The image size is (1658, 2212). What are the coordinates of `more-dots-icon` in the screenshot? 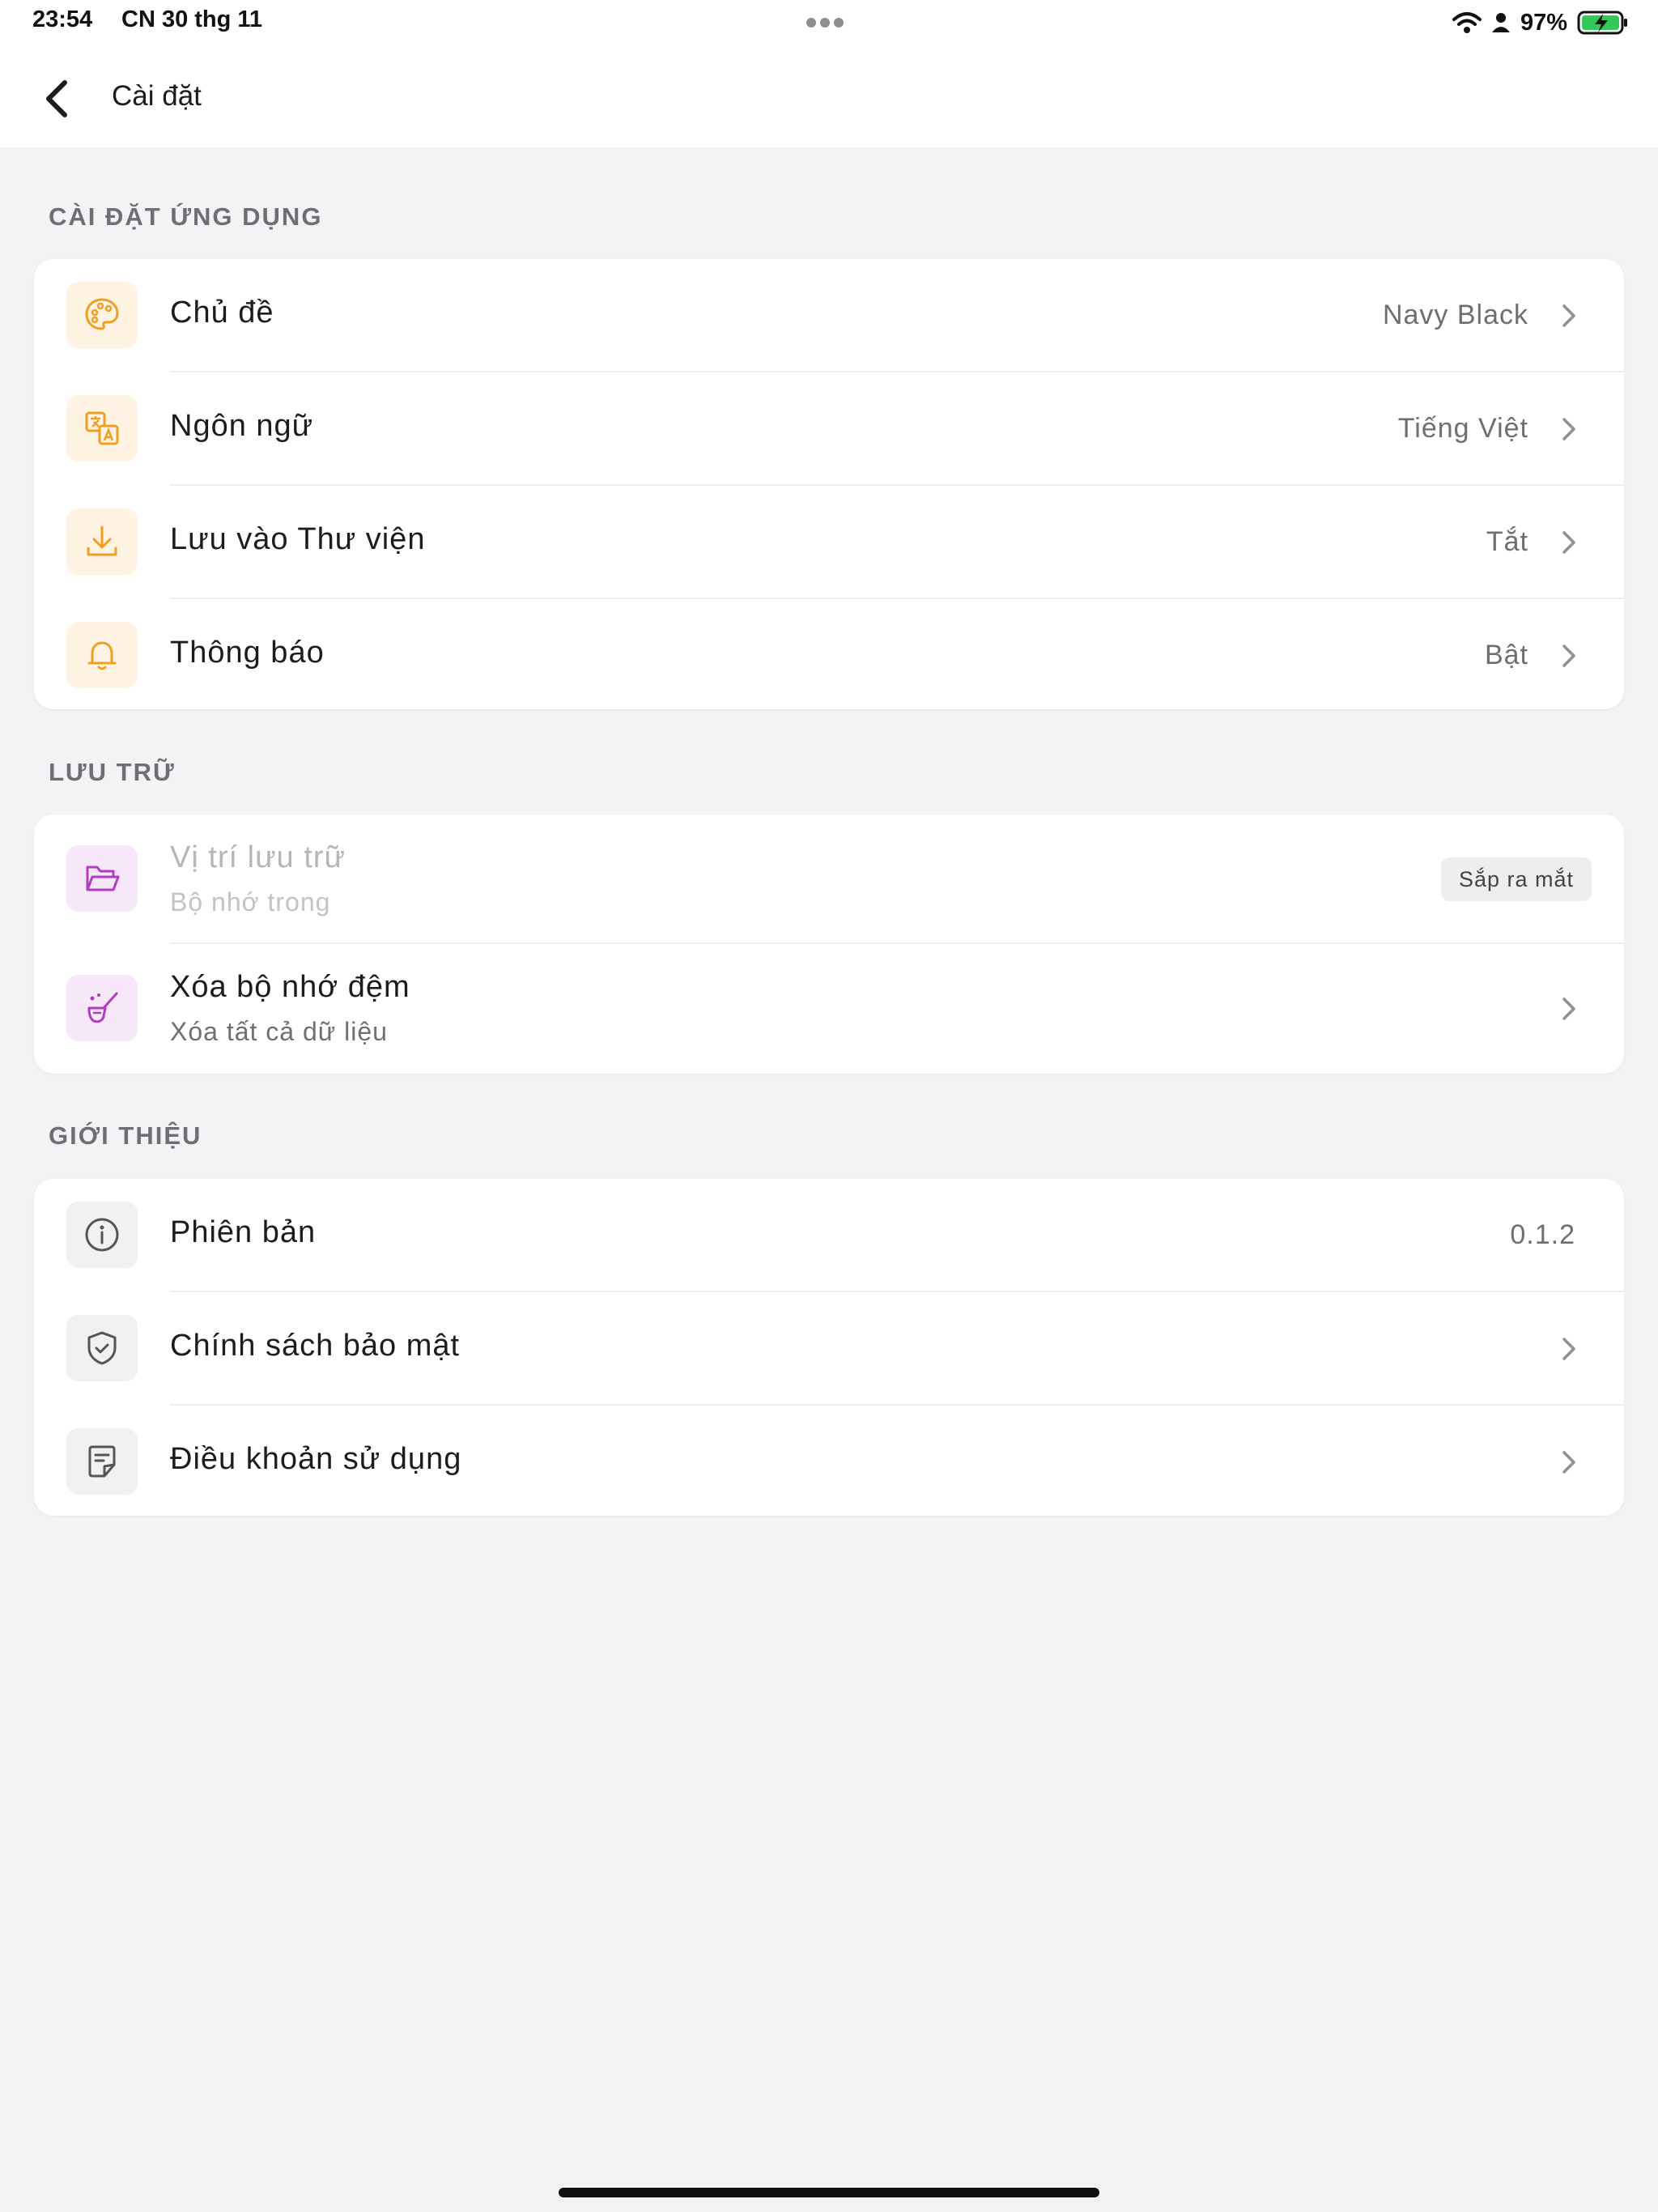 It's located at (828, 22).